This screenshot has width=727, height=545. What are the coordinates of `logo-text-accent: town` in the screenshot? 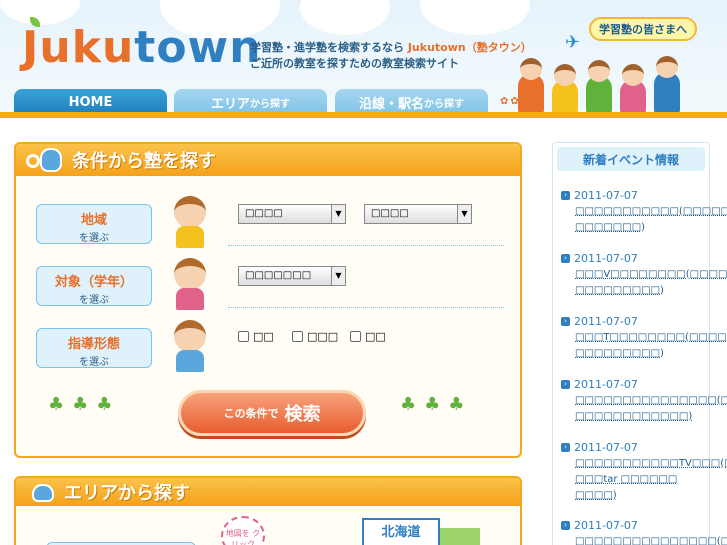 It's located at (198, 47).